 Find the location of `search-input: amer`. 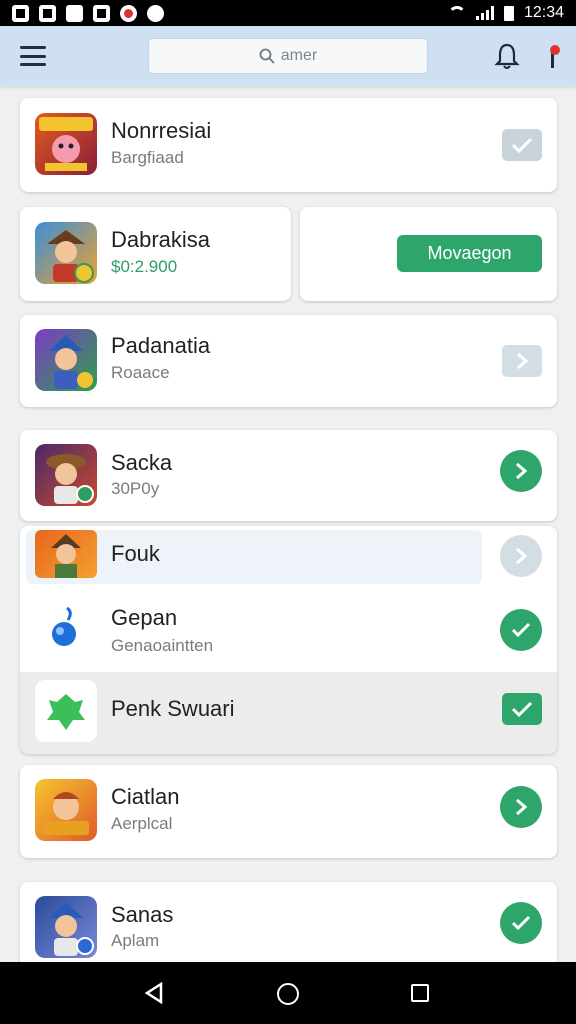

search-input: amer is located at coordinates (288, 56).